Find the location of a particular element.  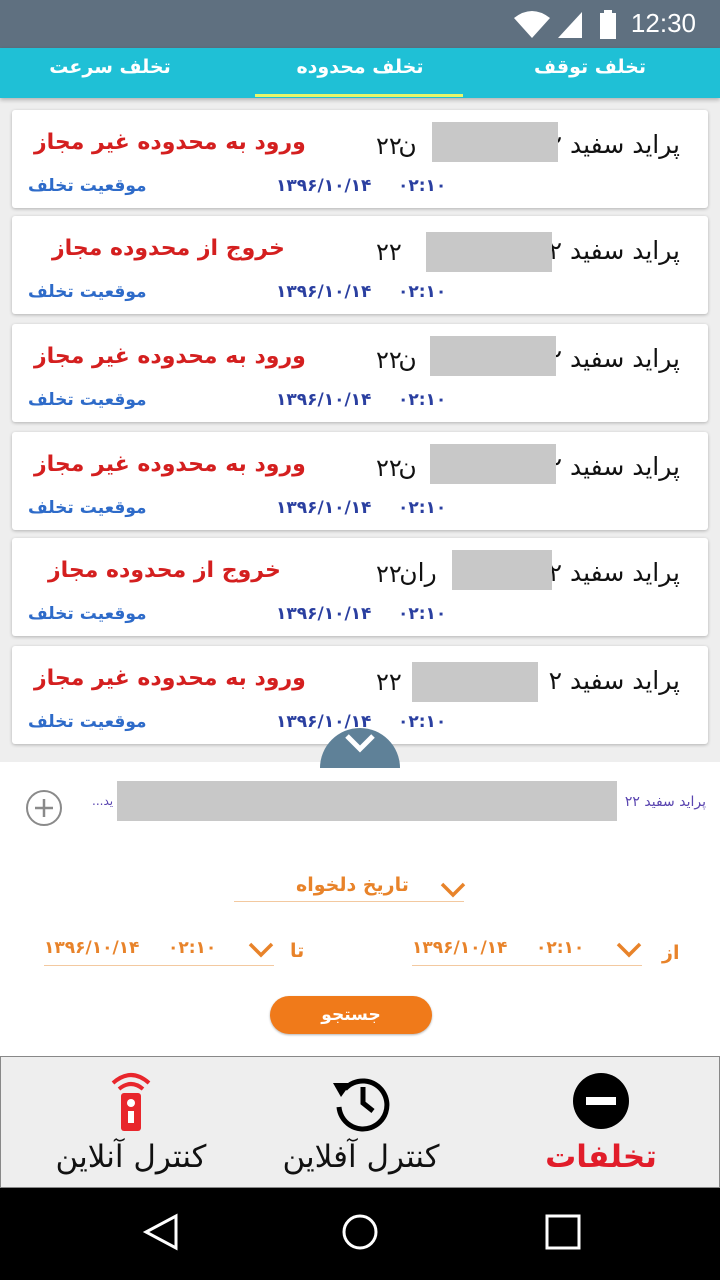

redacted-vehicle-list is located at coordinates (367, 801).